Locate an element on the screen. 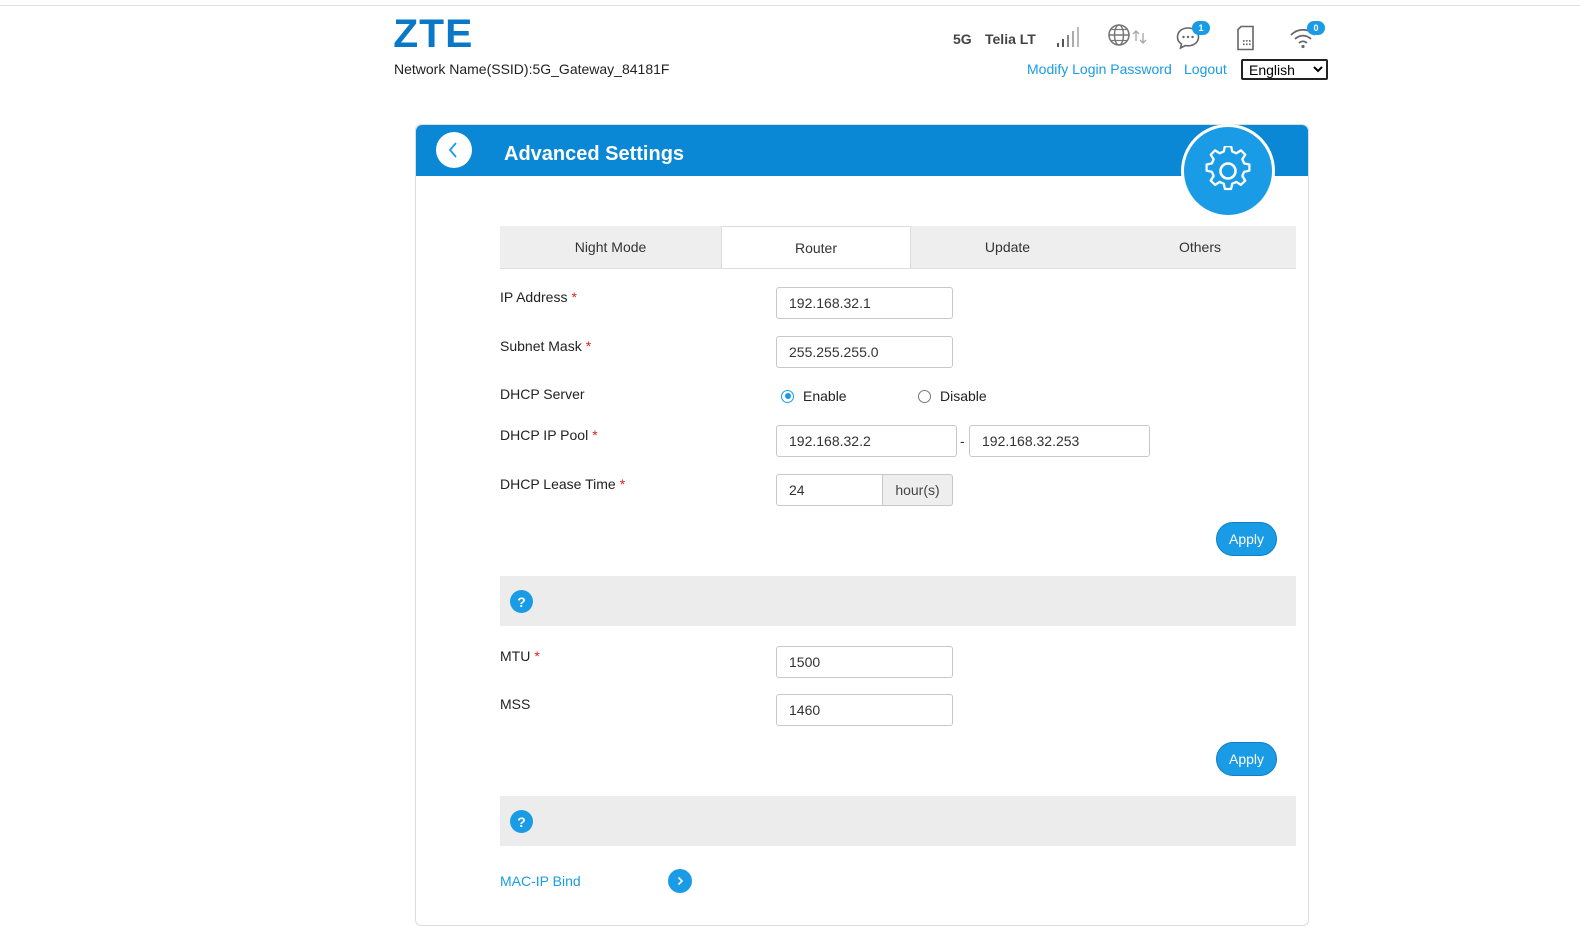 Image resolution: width=1580 pixels, height=926 pixels. subnet-mask-label: Subnet Mask * is located at coordinates (546, 346).